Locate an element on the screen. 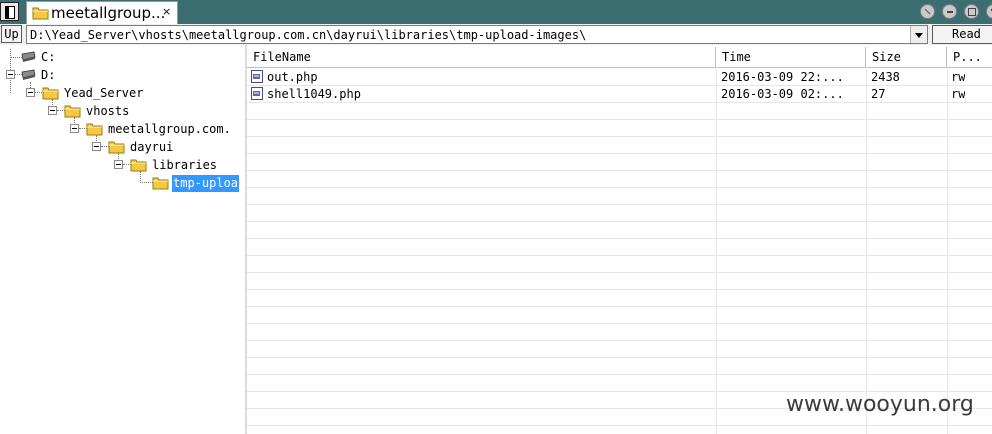 This screenshot has width=992, height=434. column-header-time: Time is located at coordinates (791, 57).